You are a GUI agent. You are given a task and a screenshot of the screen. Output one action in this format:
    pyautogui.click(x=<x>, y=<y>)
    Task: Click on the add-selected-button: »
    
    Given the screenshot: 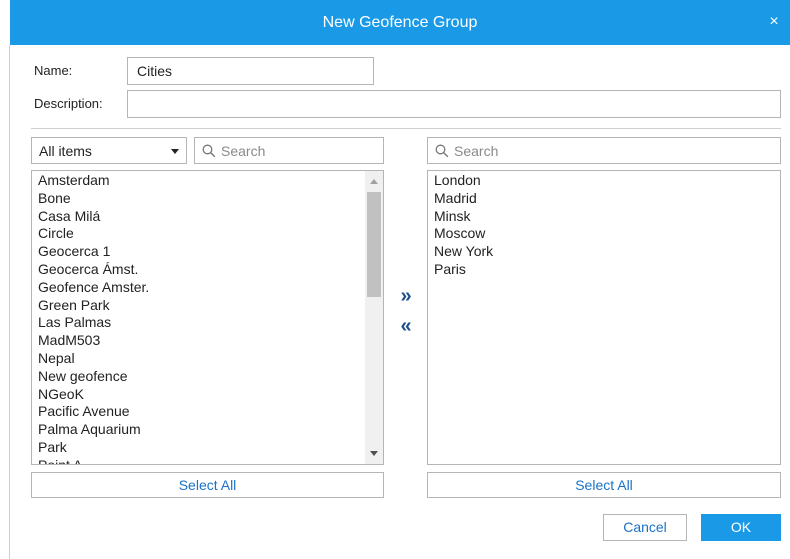 What is the action you would take?
    pyautogui.click(x=406, y=296)
    